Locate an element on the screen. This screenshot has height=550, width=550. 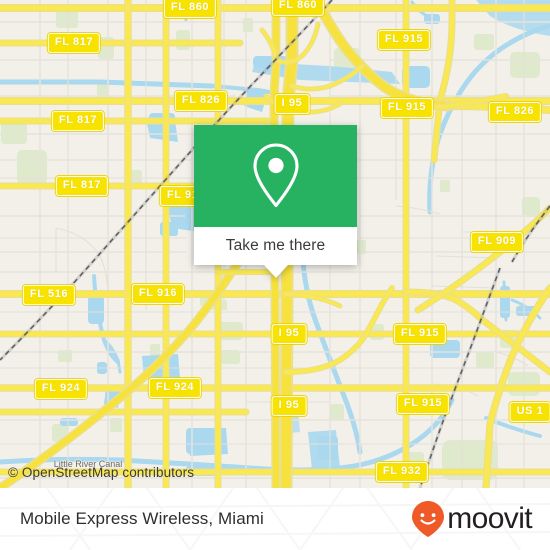
popup-action-bar: Take me there is located at coordinates (275, 246).